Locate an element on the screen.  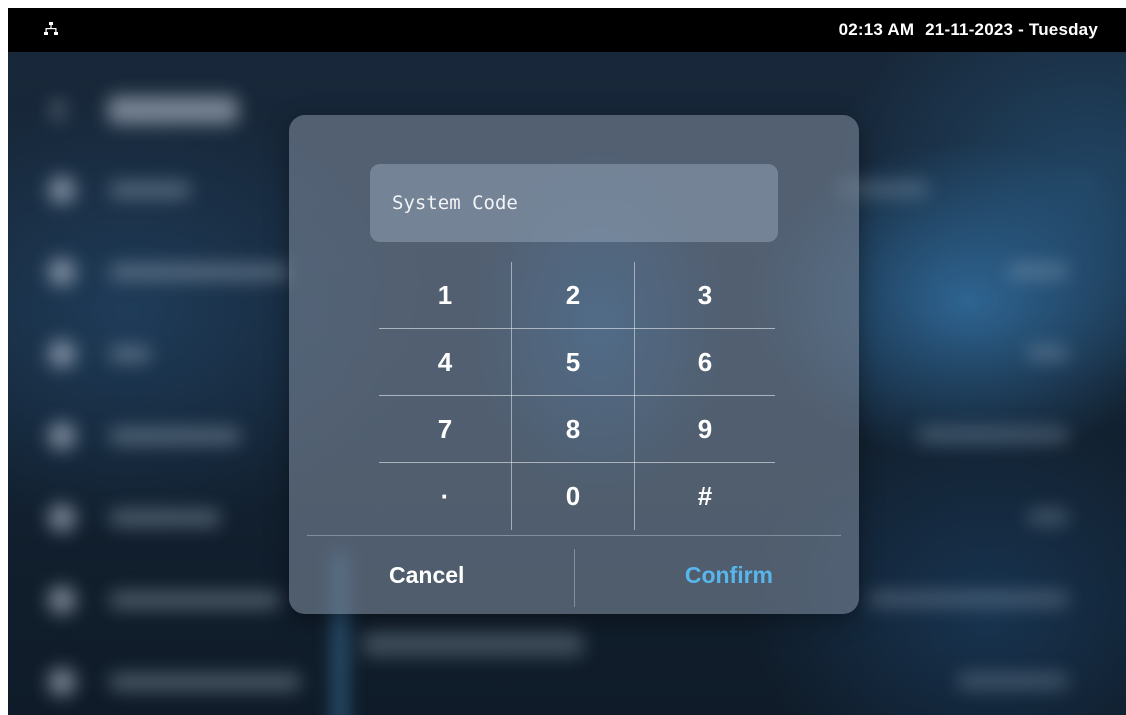
clock: 02:13 AM 21-11-2023 - Tuesday is located at coordinates (968, 30).